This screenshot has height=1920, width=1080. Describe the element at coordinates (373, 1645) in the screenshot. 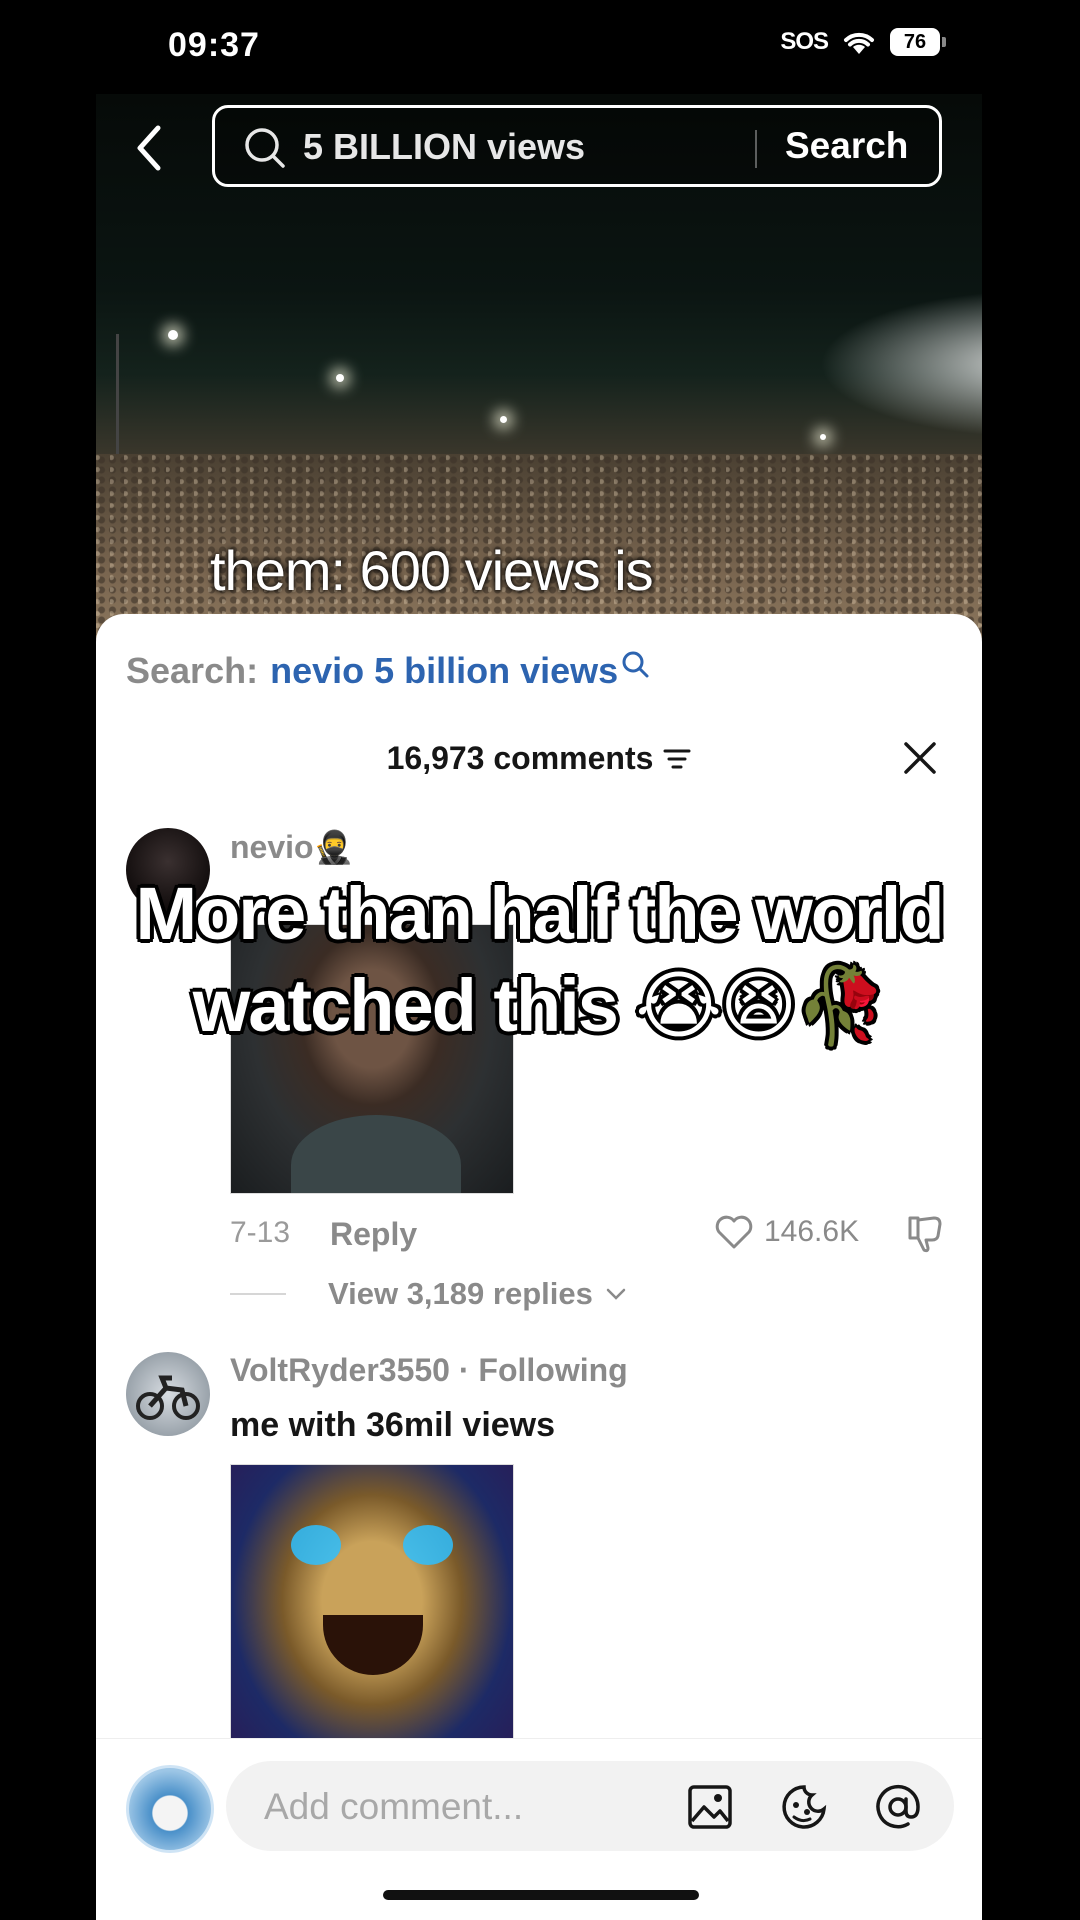

I see `image-mouth` at that location.